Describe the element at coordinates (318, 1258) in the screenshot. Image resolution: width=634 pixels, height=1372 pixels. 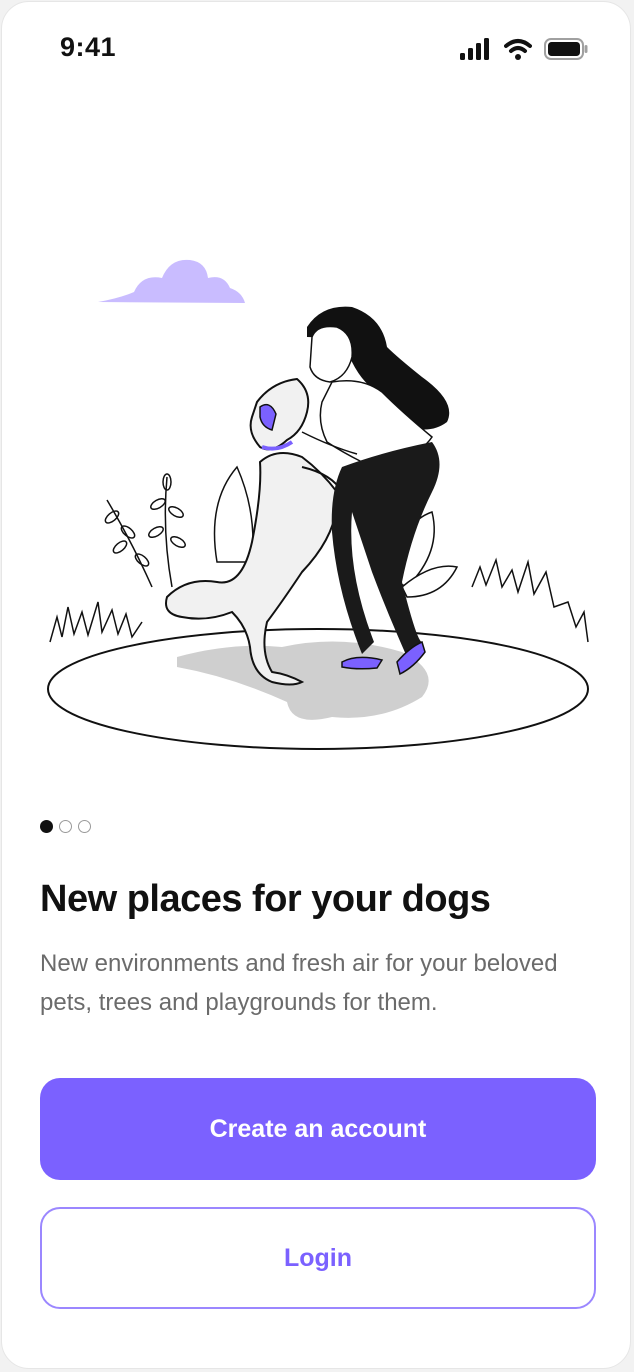
I see `login-button: Login` at that location.